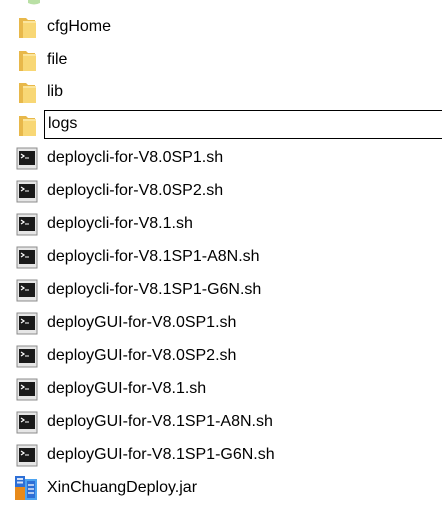 This screenshot has height=527, width=442. What do you see at coordinates (120, 223) in the screenshot?
I see `file-name: deploycli-for-V8.1.sh` at bounding box center [120, 223].